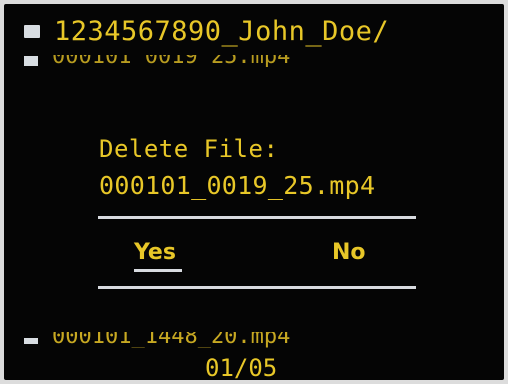 The width and height of the screenshot is (508, 384). I want to click on folder-row: 1234567890_John_Doe/, so click(206, 31).